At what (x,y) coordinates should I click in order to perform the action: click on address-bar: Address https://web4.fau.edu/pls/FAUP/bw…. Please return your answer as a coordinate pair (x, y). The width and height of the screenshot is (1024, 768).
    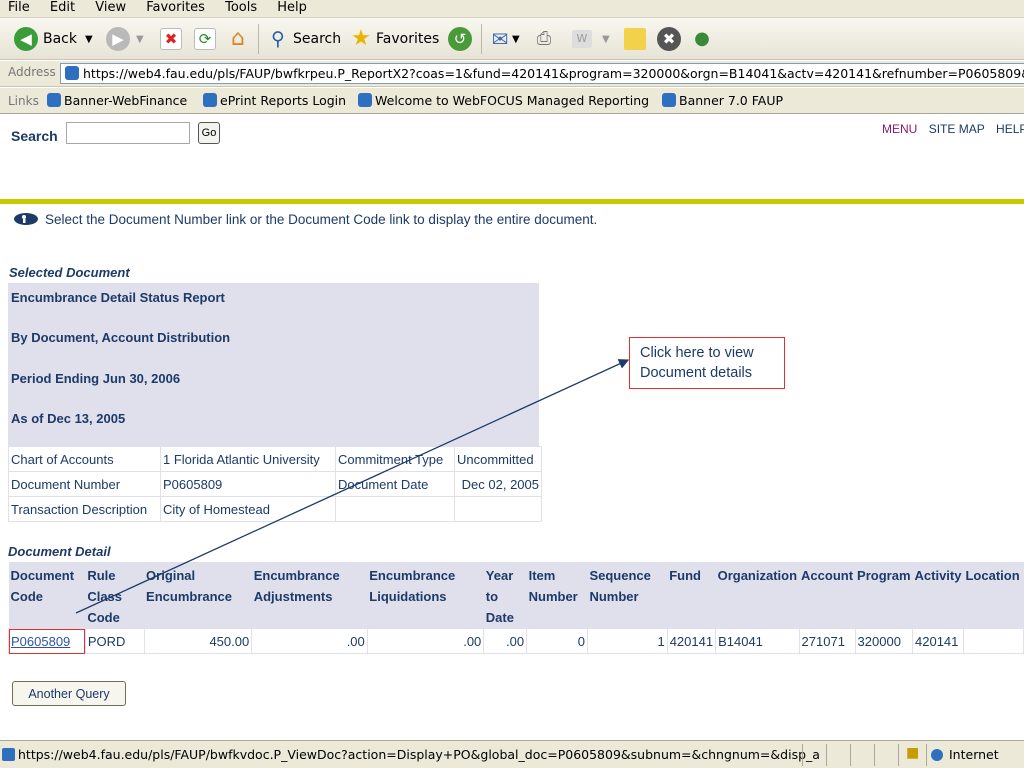
    Looking at the image, I should click on (512, 74).